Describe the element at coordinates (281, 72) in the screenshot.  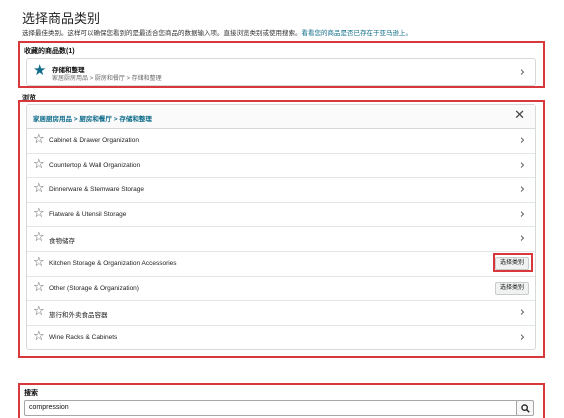
I see `favorite-item: ★ 存储和整理 家居厨房用品 > 厨房和餐厅 > 存储和整理 ›` at that location.